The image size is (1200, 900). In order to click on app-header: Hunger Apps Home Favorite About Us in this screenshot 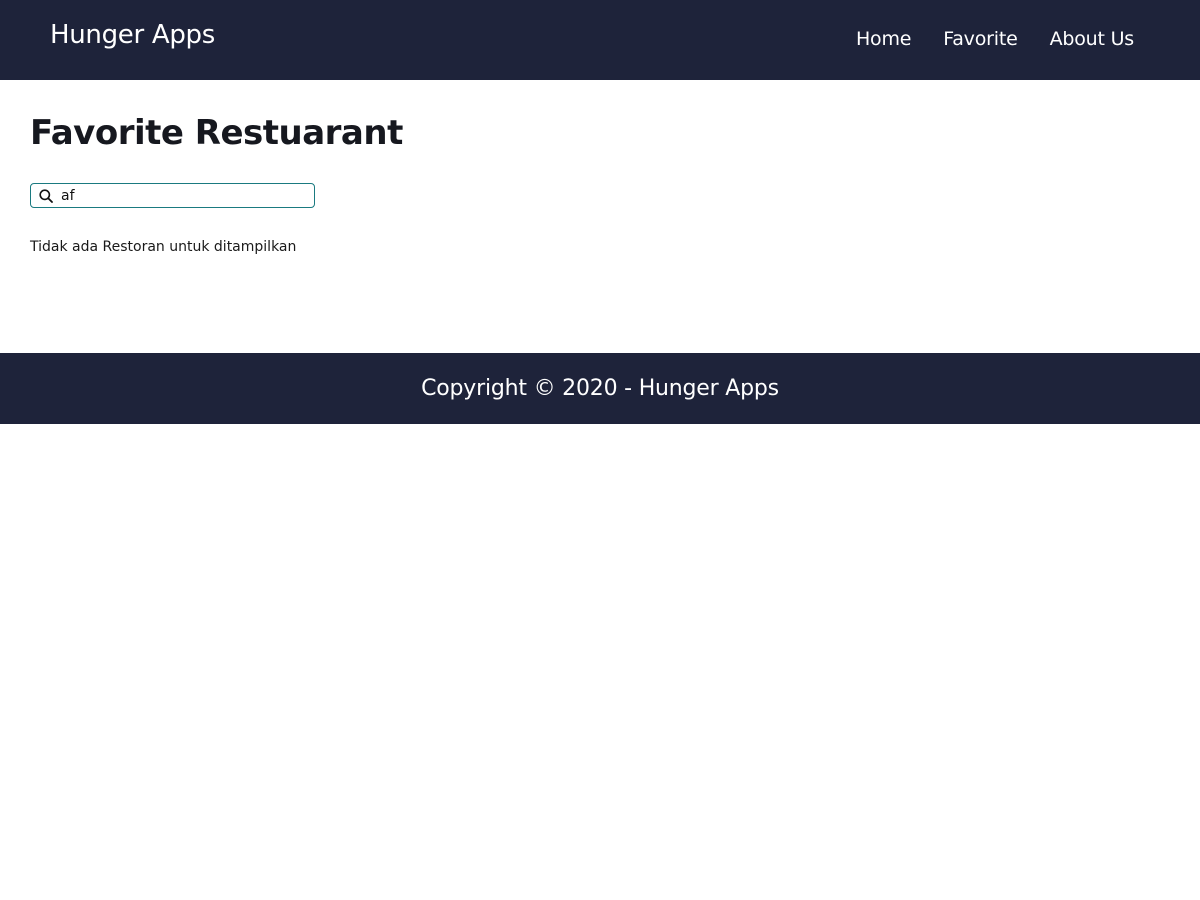, I will do `click(600, 40)`.